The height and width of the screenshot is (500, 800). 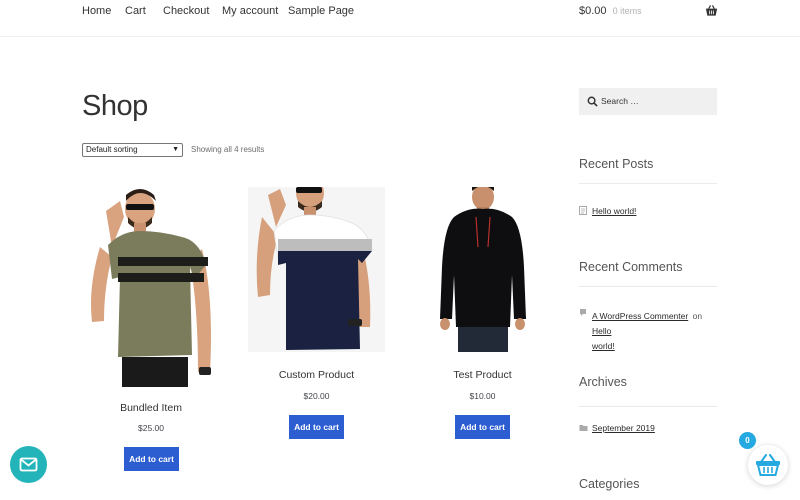 What do you see at coordinates (610, 11) in the screenshot?
I see `header-cart-total: $0.00 0 items` at bounding box center [610, 11].